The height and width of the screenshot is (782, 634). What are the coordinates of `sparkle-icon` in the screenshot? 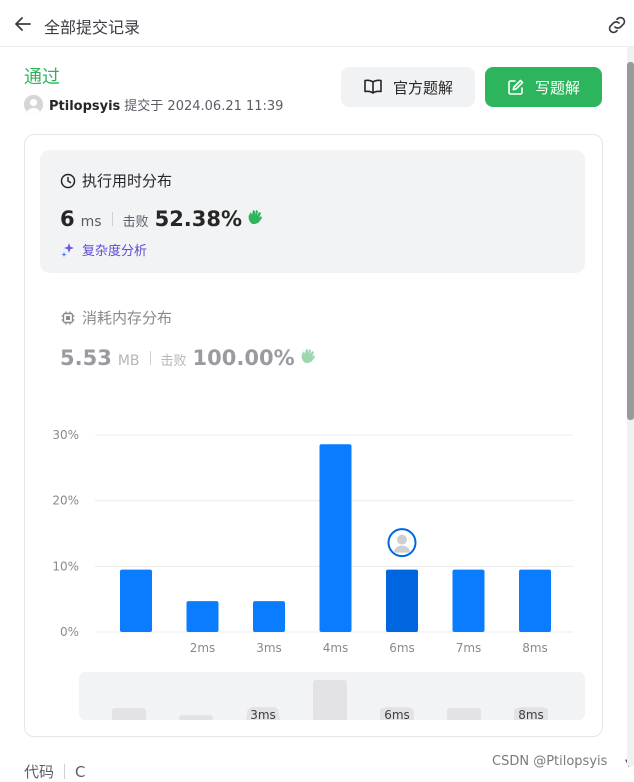 It's located at (67, 249).